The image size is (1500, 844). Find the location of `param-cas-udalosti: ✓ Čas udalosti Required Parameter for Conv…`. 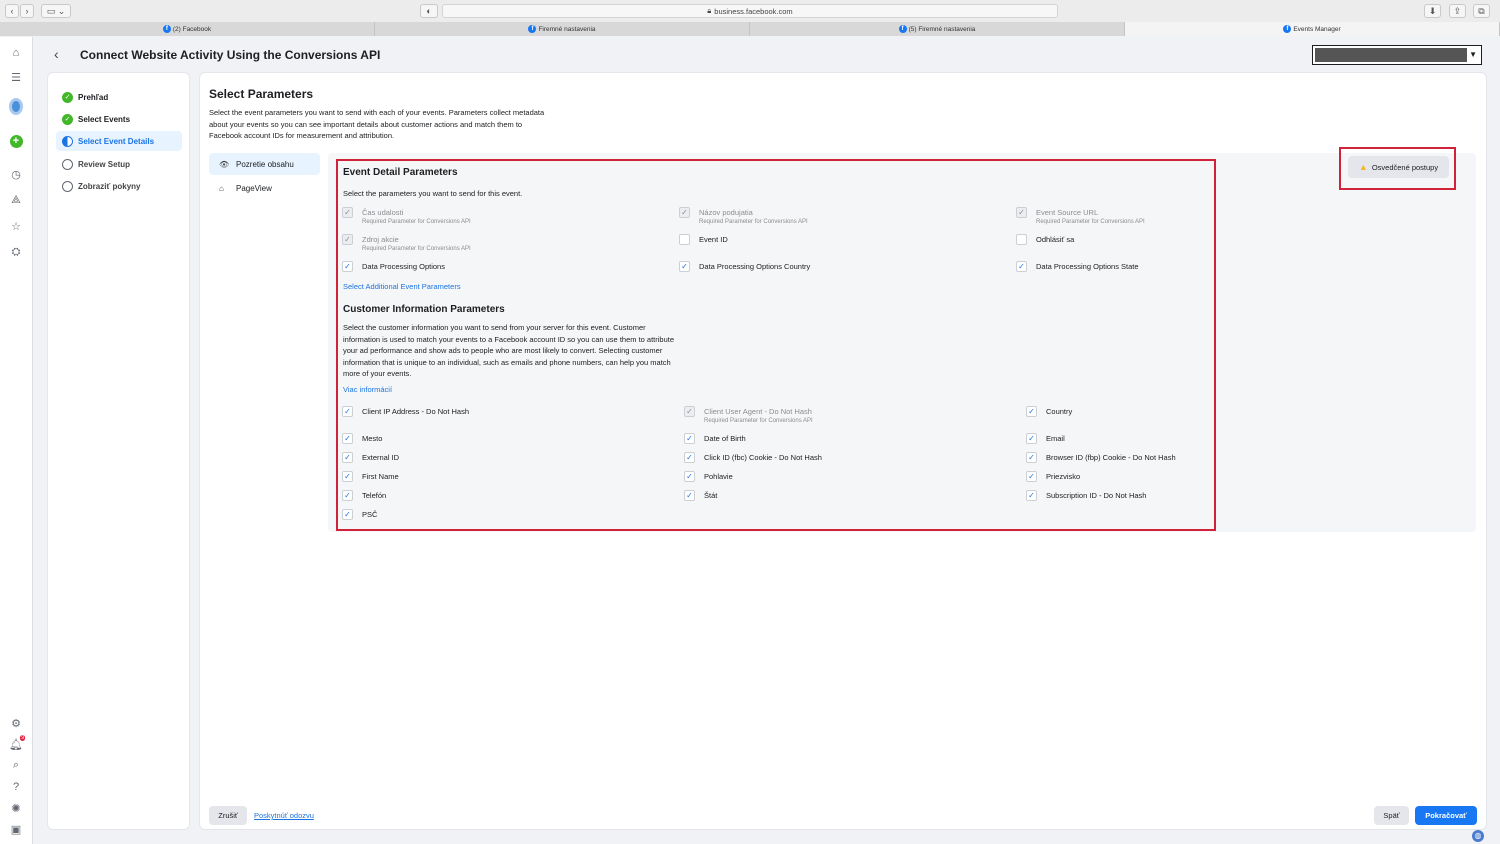

param-cas-udalosti: ✓ Čas udalosti Required Parameter for Conv… is located at coordinates (406, 217).